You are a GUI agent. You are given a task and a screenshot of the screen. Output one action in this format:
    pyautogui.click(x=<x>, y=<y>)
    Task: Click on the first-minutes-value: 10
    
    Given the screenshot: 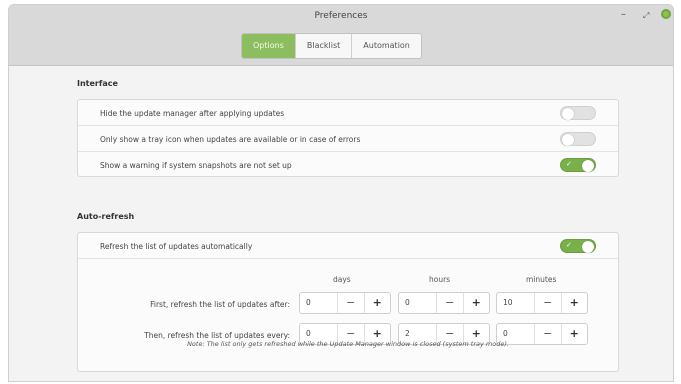 What is the action you would take?
    pyautogui.click(x=516, y=303)
    